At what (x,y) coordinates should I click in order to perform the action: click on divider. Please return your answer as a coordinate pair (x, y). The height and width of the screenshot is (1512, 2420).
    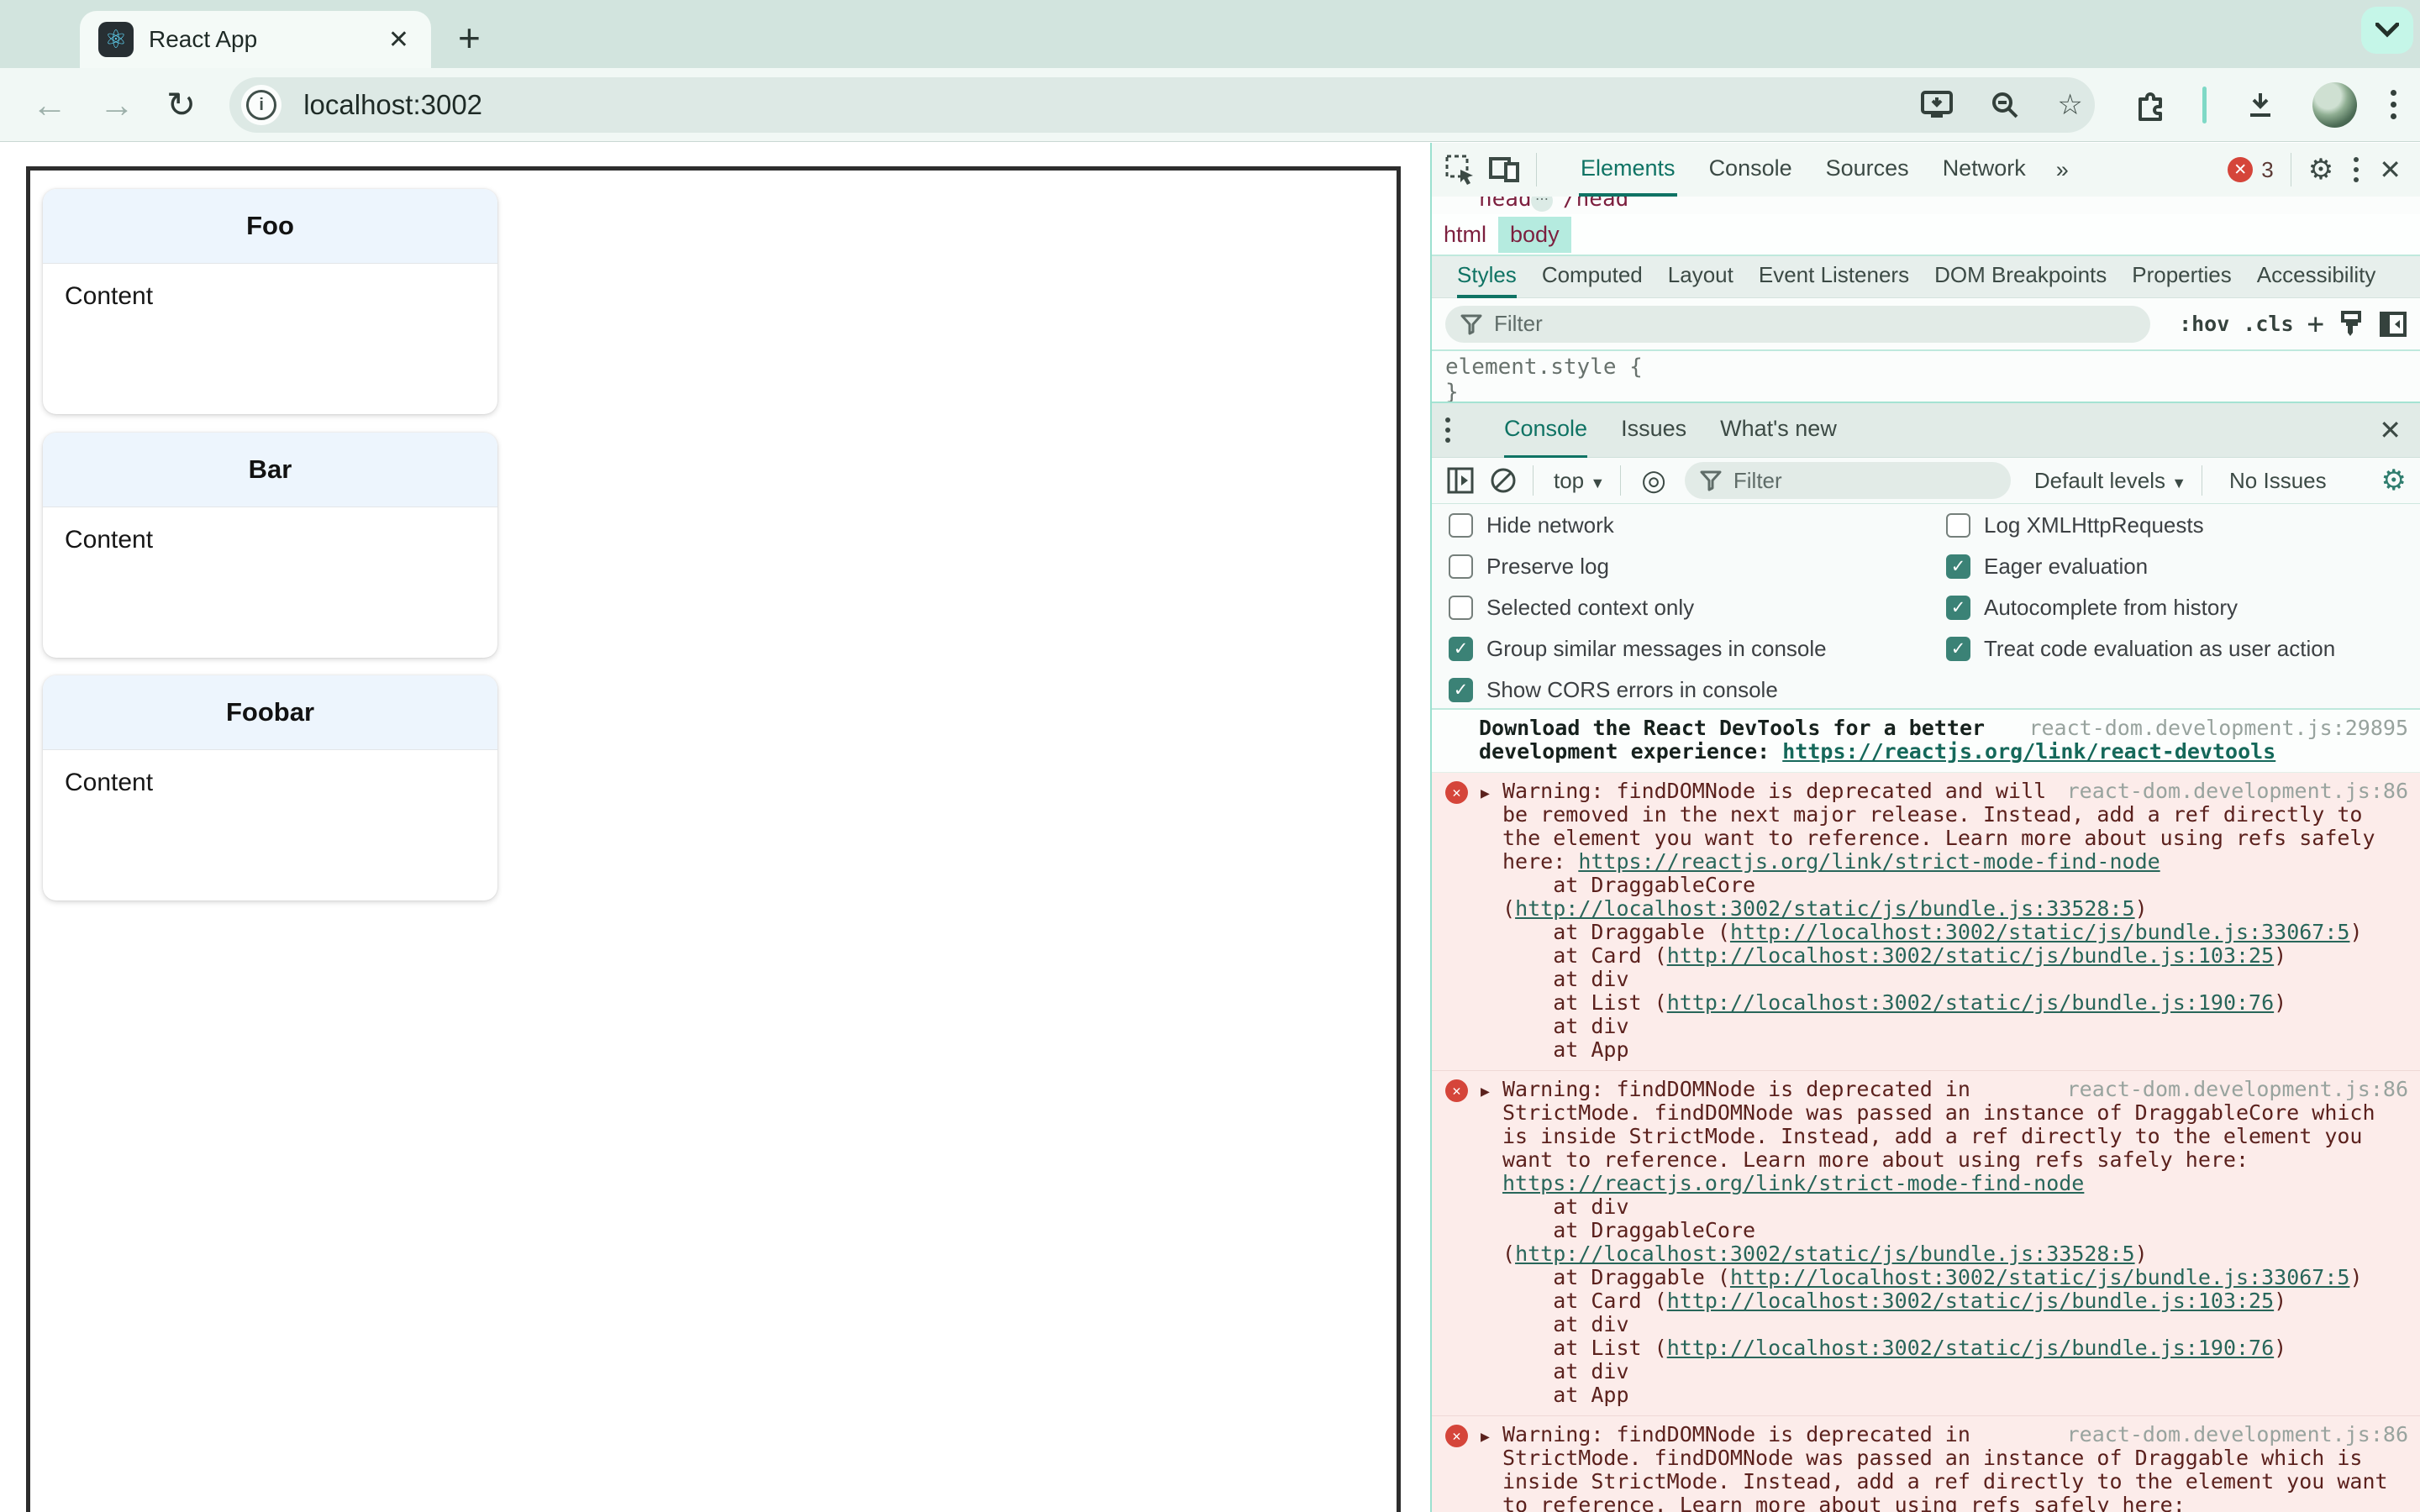
    Looking at the image, I should click on (1536, 169).